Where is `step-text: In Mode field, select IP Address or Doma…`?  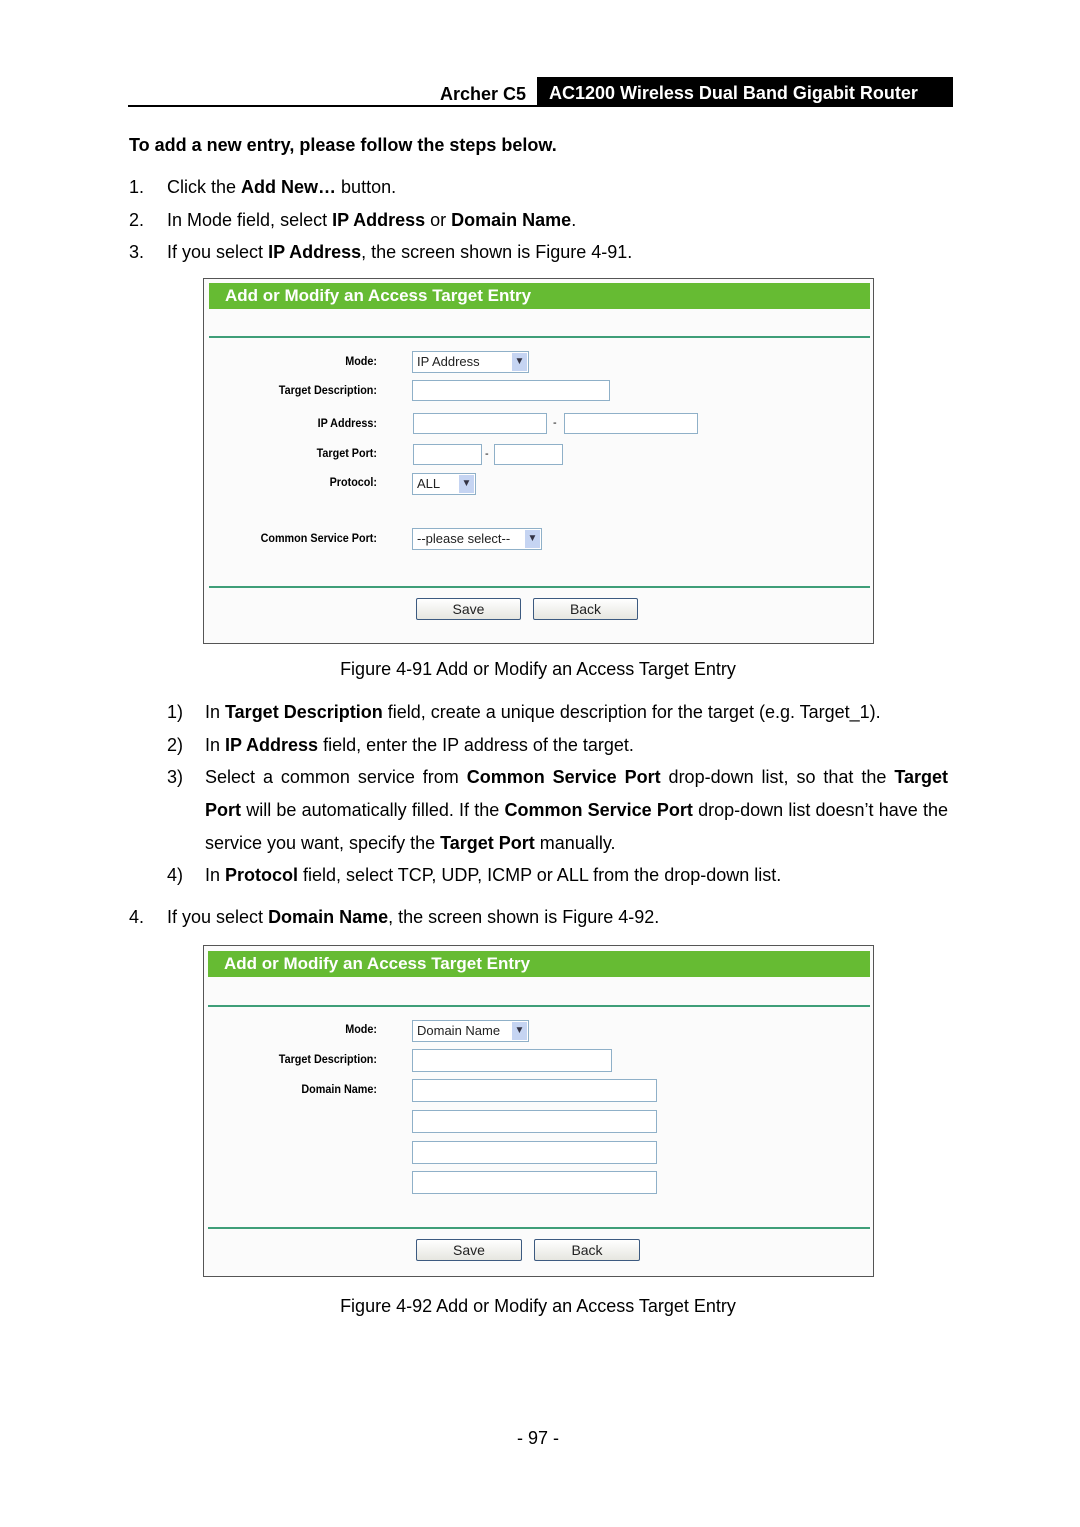
step-text: In Mode field, select IP Address or Doma… is located at coordinates (371, 220).